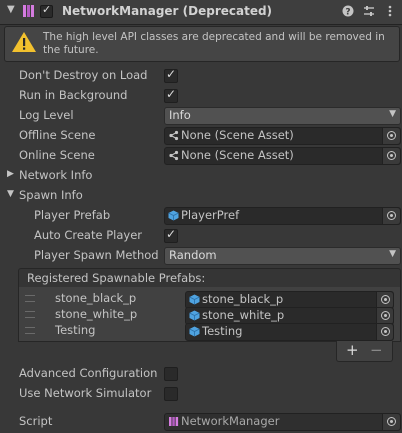 Image resolution: width=402 pixels, height=433 pixels. What do you see at coordinates (96, 314) in the screenshot?
I see `list-item-name: stone_white_p` at bounding box center [96, 314].